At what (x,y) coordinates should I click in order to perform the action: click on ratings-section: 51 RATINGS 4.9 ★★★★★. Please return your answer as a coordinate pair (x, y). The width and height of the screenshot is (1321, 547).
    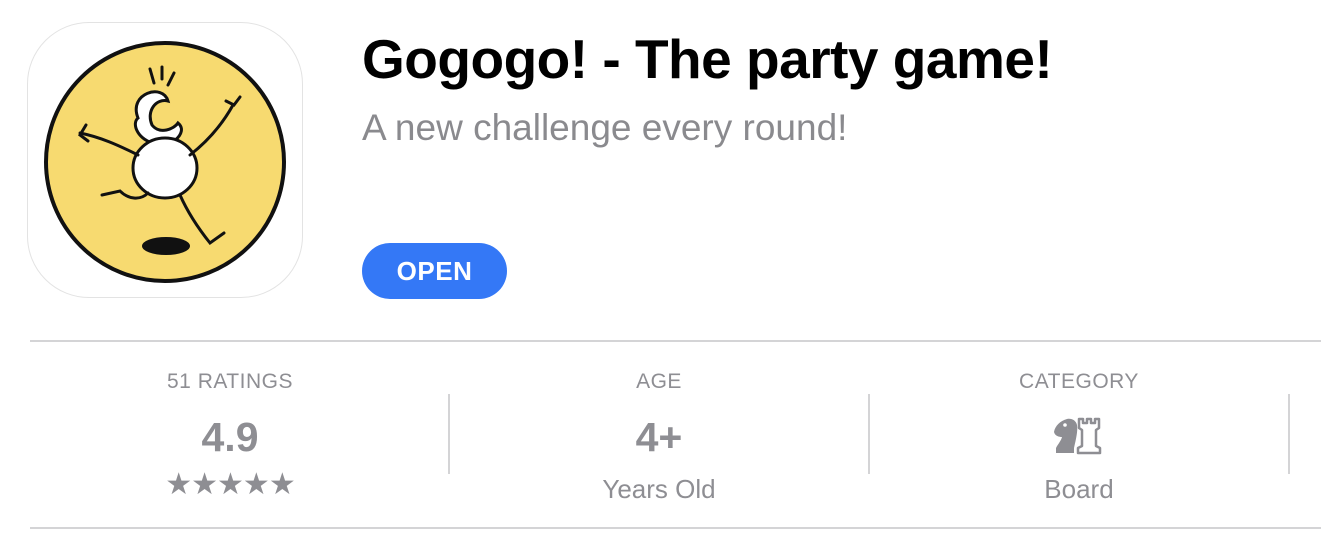
    Looking at the image, I should click on (230, 434).